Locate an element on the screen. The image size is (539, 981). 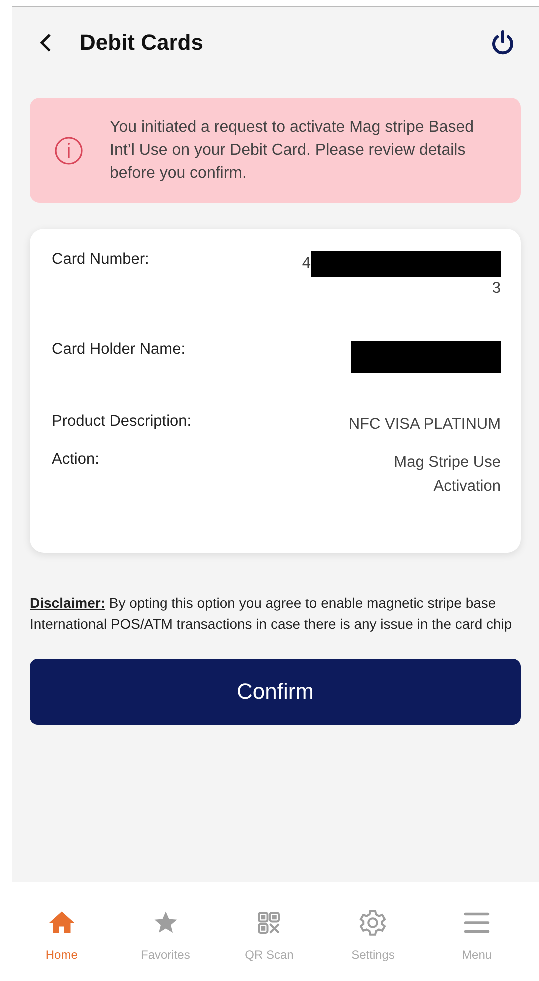
detail-value: 3 is located at coordinates (496, 289).